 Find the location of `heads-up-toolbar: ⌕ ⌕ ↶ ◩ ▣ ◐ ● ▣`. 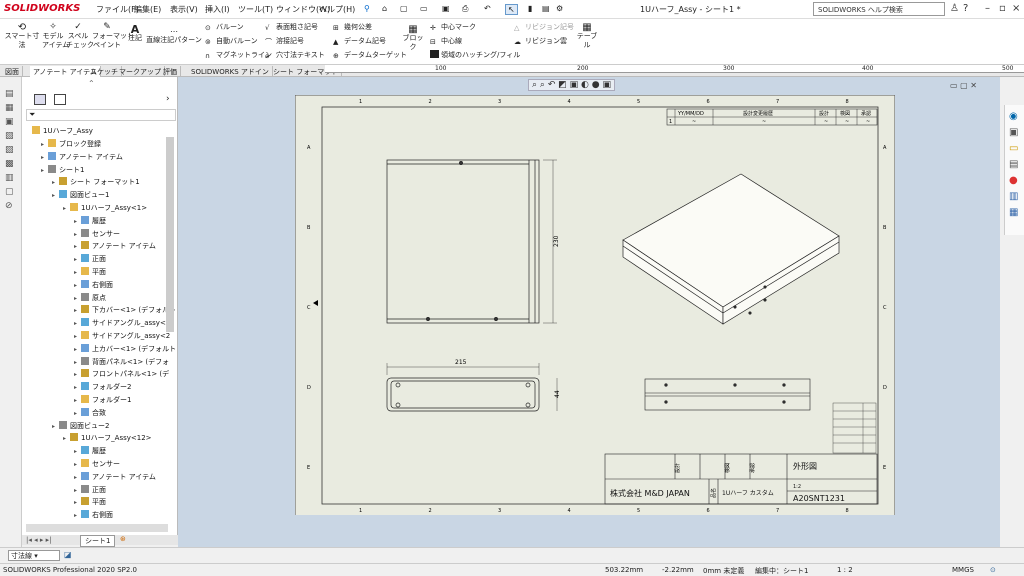

heads-up-toolbar: ⌕ ⌕ ↶ ◩ ▣ ◐ ● ▣ is located at coordinates (572, 85).